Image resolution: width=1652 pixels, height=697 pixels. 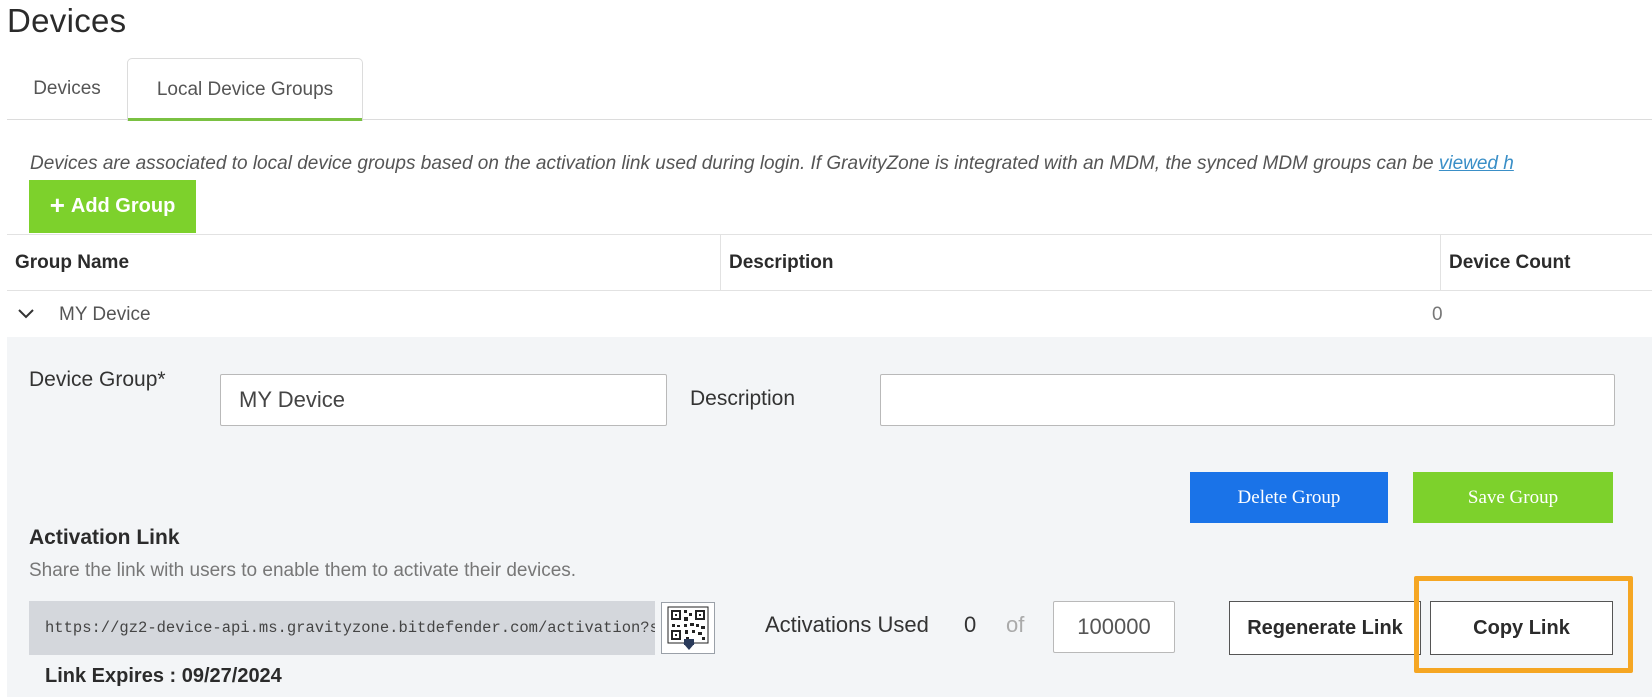 I want to click on activations-of-label: of, so click(x=1015, y=624).